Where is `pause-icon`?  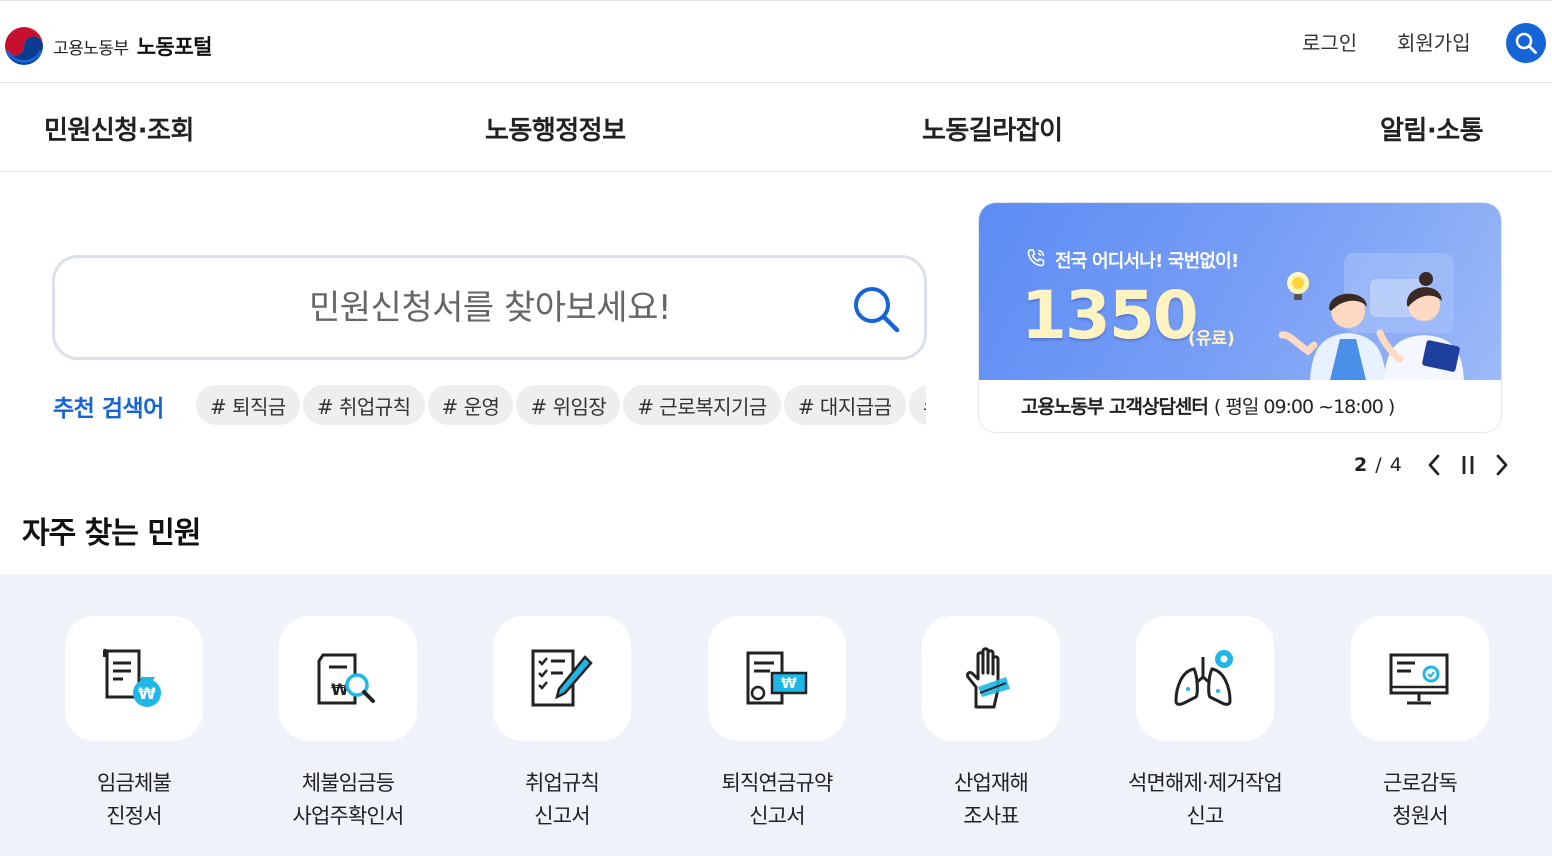 pause-icon is located at coordinates (1468, 465).